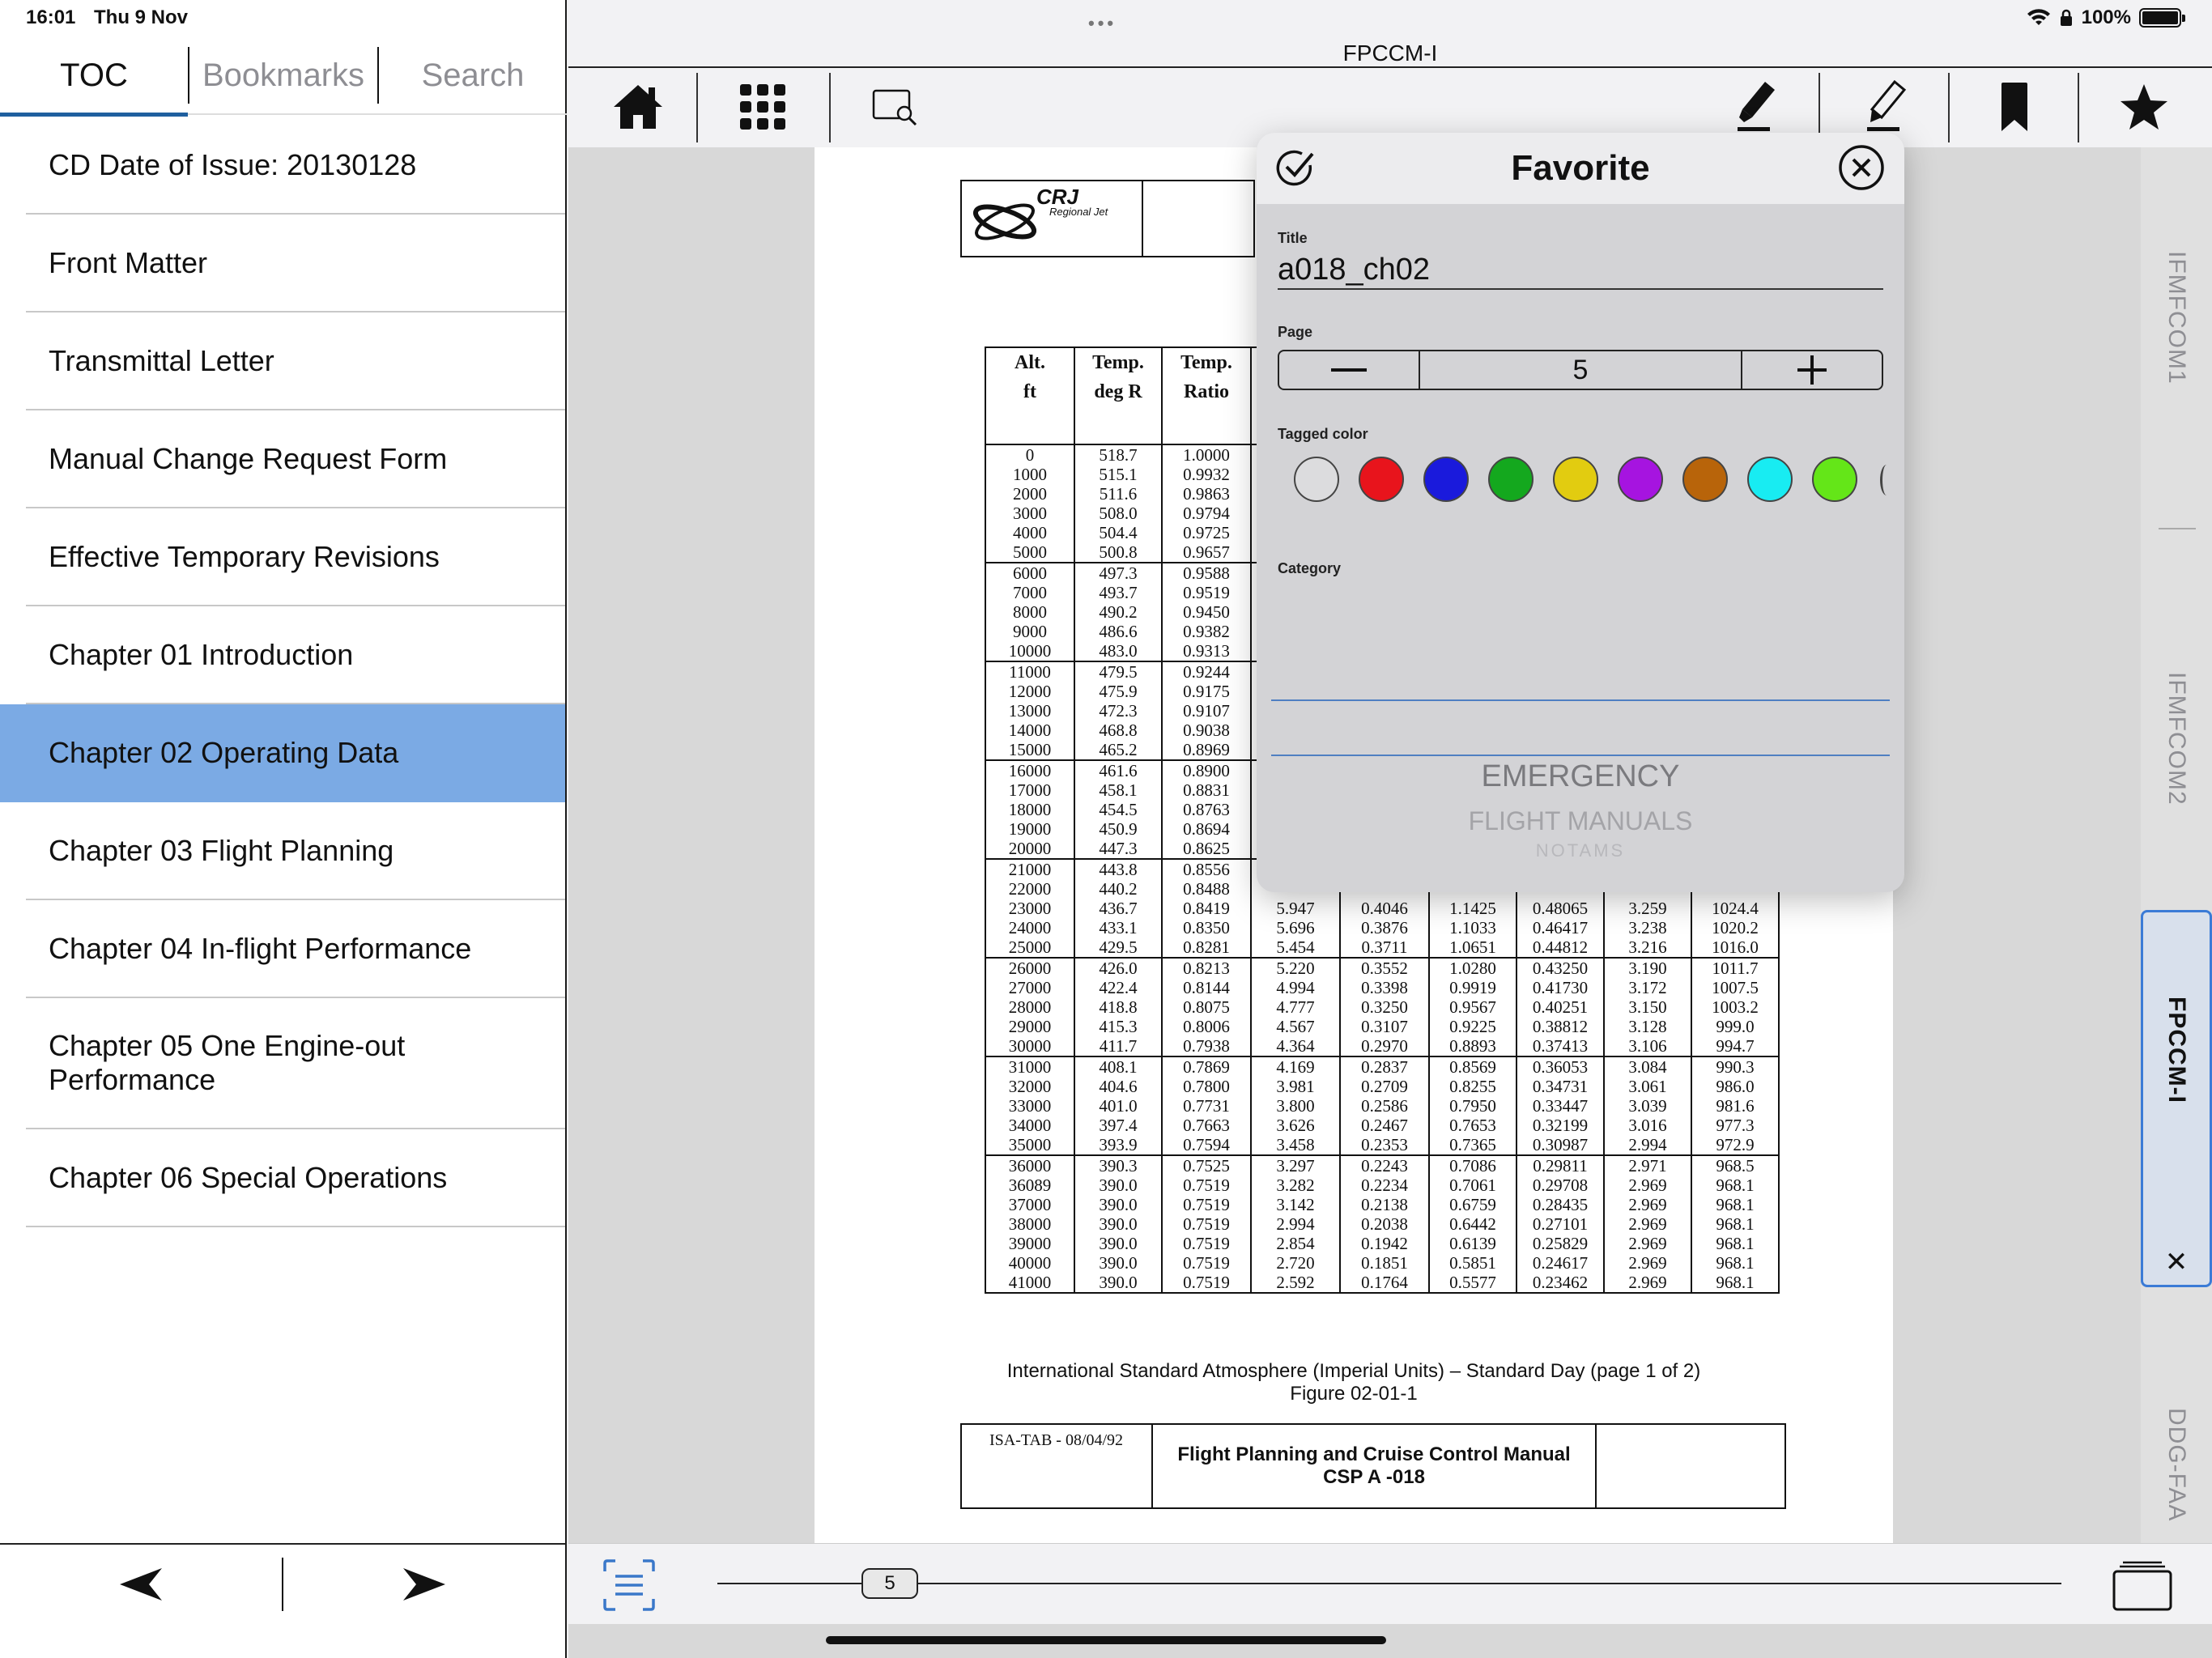 This screenshot has width=2212, height=1658. Describe the element at coordinates (1119, 1145) in the screenshot. I see `table-cell: 393.9` at that location.